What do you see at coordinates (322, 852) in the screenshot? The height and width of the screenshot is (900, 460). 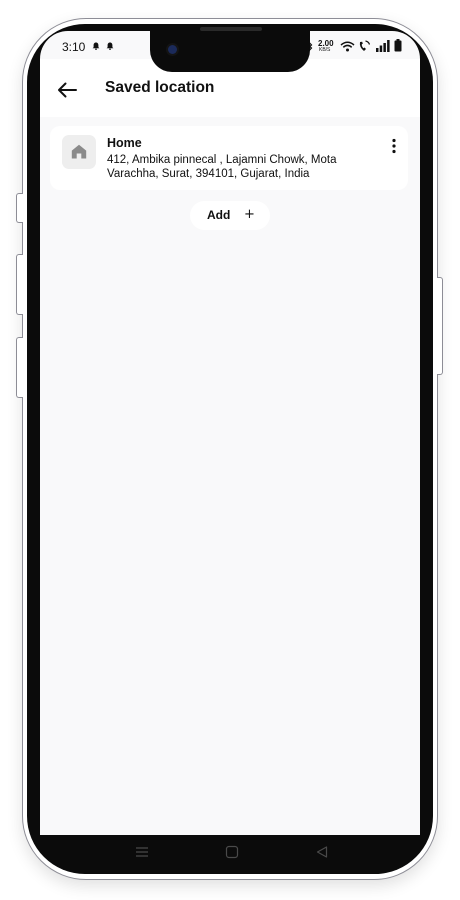 I see `back-triangle-icon` at bounding box center [322, 852].